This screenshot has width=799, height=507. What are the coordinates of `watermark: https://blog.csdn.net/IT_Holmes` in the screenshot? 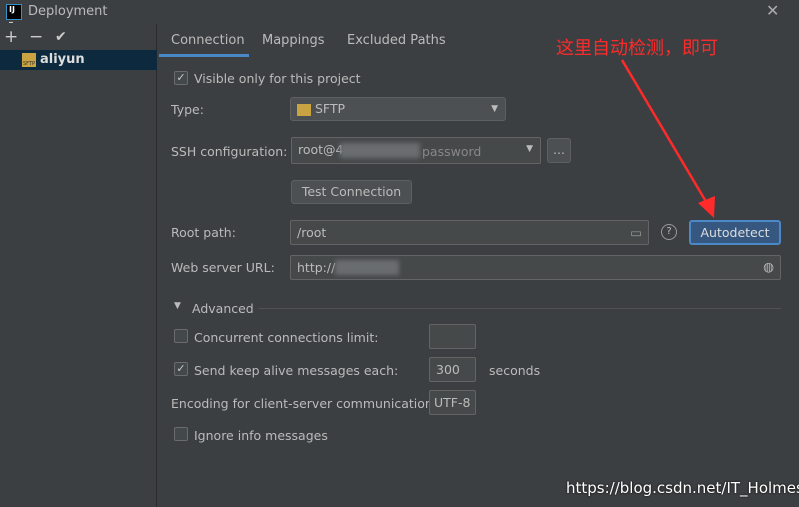 It's located at (682, 488).